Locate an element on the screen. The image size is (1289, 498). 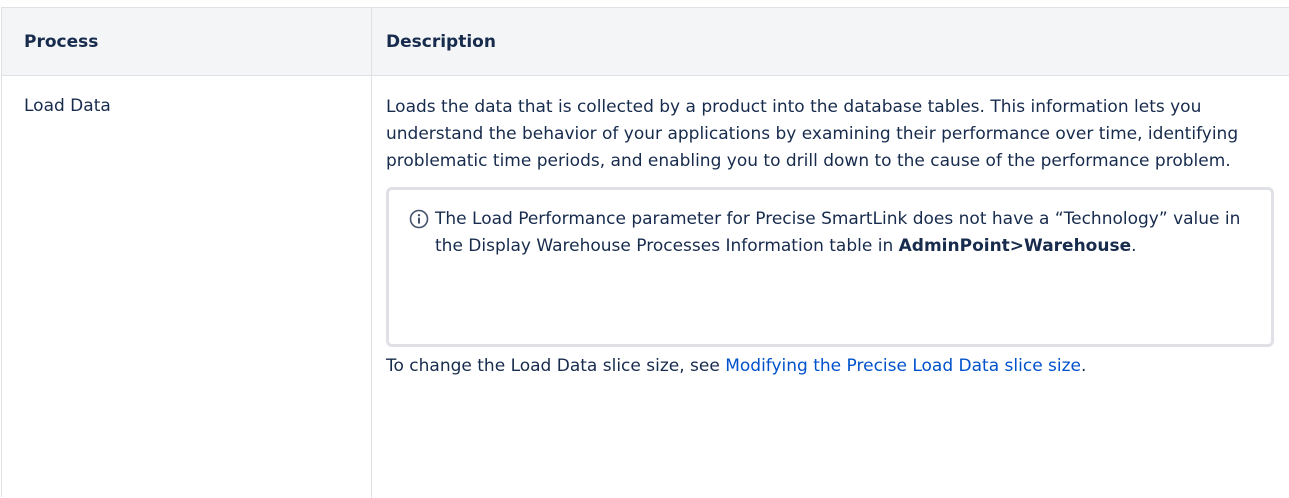
table-header-row: Process Description is located at coordinates (645, 42).